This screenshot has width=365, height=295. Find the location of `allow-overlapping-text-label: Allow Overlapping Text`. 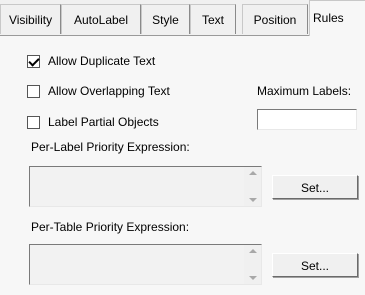

allow-overlapping-text-label: Allow Overlapping Text is located at coordinates (109, 91).